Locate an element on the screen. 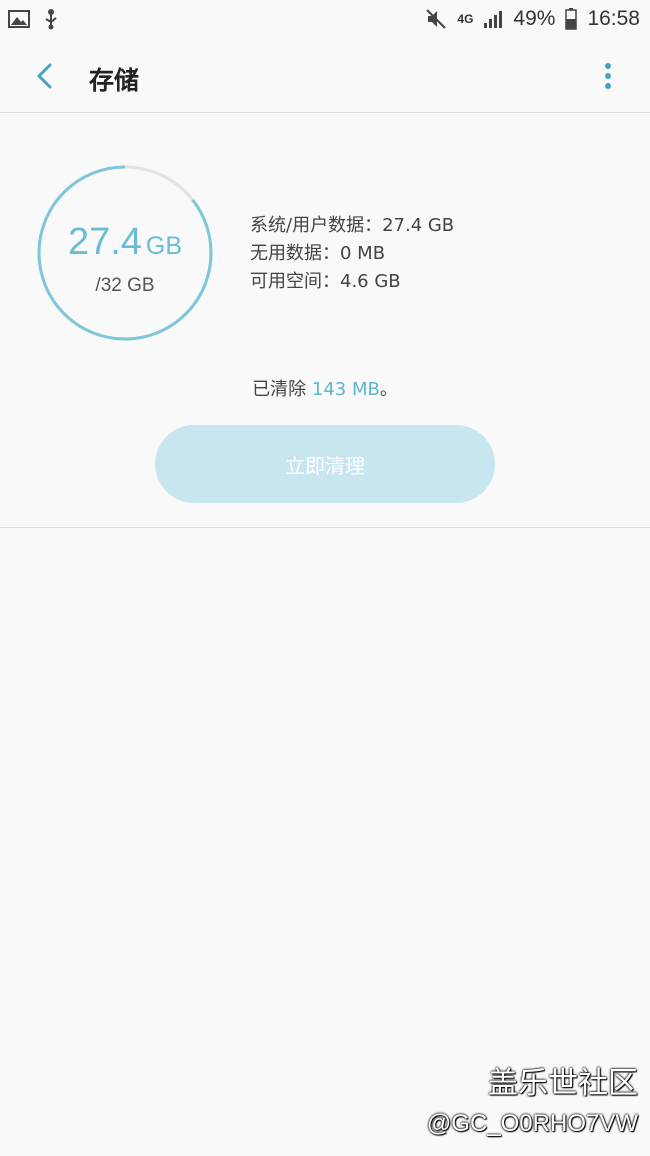  cleared-message: 已清除 143 MB。 is located at coordinates (325, 388).